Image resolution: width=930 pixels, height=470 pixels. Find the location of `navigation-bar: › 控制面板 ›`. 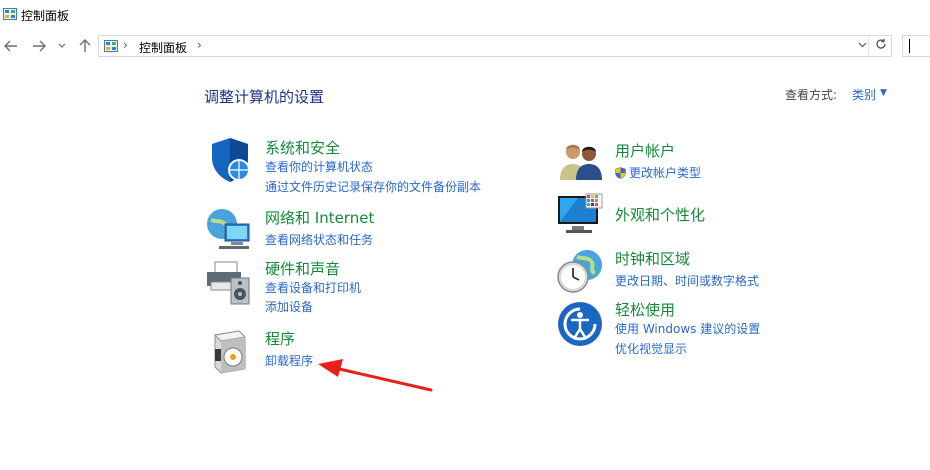

navigation-bar: › 控制面板 › is located at coordinates (465, 47).